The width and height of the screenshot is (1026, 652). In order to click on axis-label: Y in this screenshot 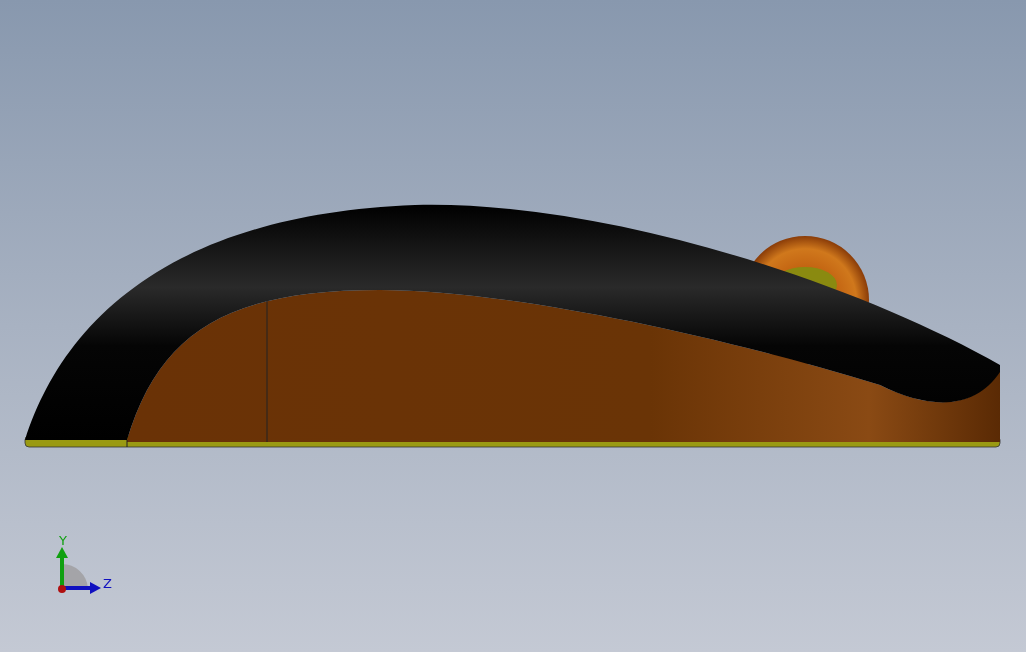, I will do `click(63, 540)`.